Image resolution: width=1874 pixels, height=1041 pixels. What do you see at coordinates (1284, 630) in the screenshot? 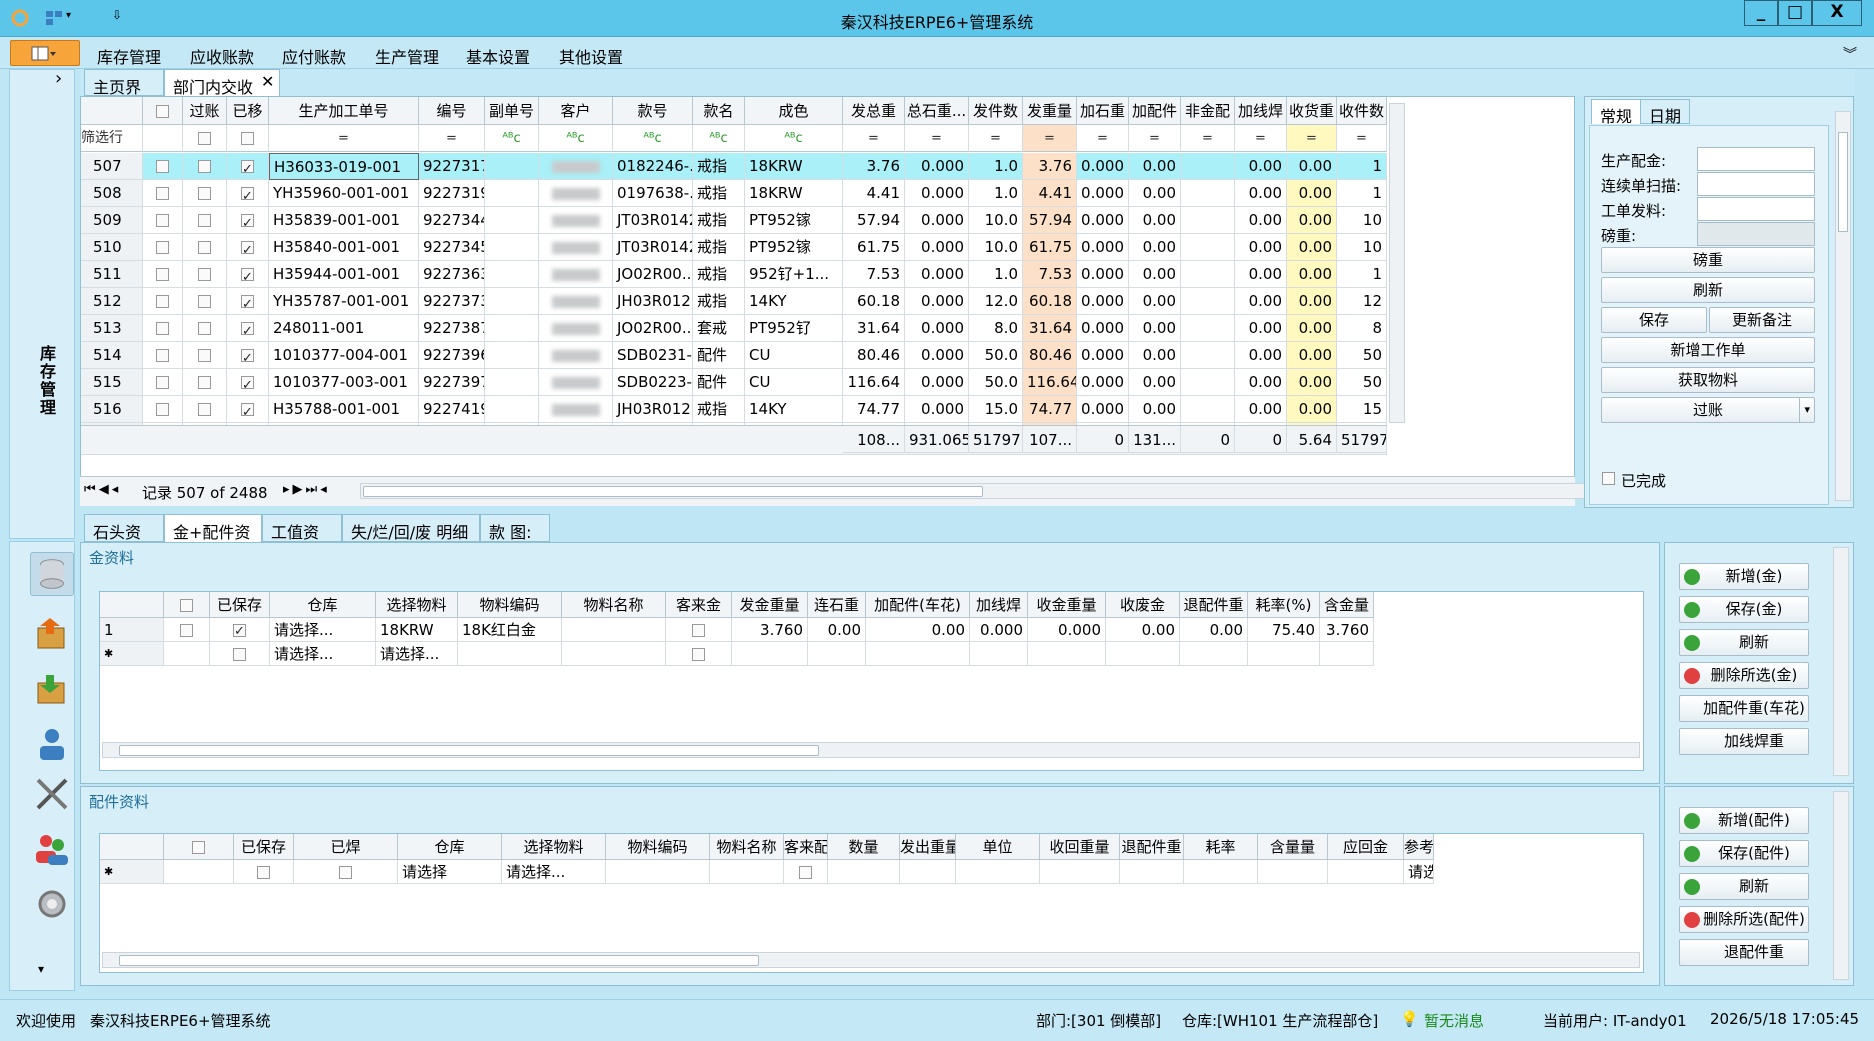
I see `gold-cell: 75.40` at bounding box center [1284, 630].